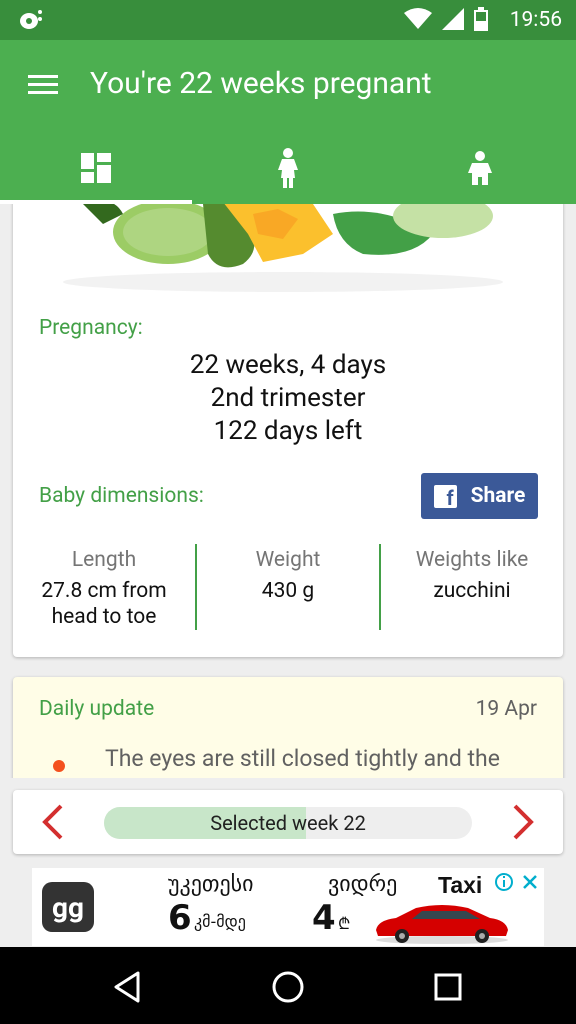 Image resolution: width=576 pixels, height=1024 pixels. I want to click on signal-icon, so click(453, 19).